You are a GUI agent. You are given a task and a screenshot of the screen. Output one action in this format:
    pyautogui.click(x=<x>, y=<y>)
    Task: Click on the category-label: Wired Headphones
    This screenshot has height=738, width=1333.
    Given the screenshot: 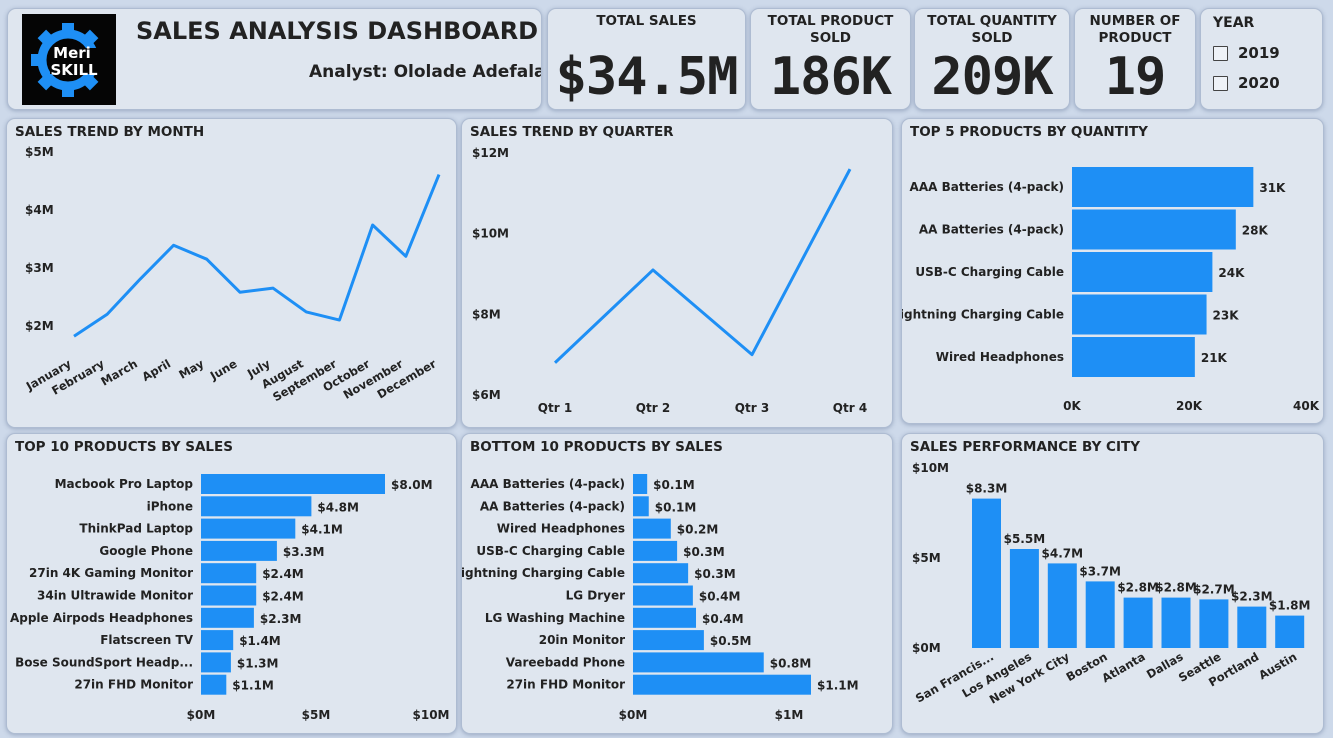 What is the action you would take?
    pyautogui.click(x=1000, y=357)
    